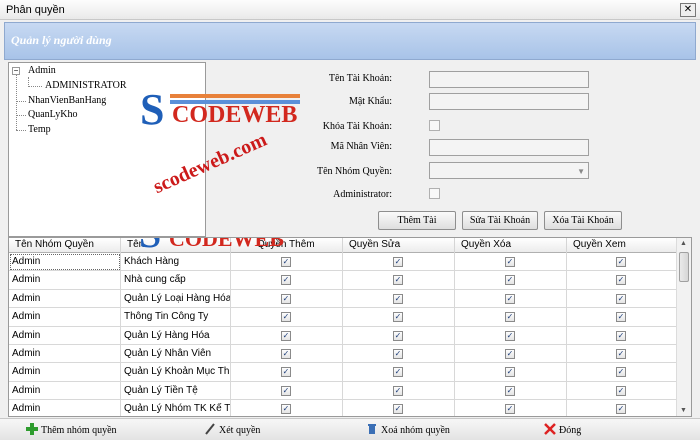 Image resolution: width=700 pixels, height=440 pixels. What do you see at coordinates (434, 125) in the screenshot?
I see `lock-account-checkbox` at bounding box center [434, 125].